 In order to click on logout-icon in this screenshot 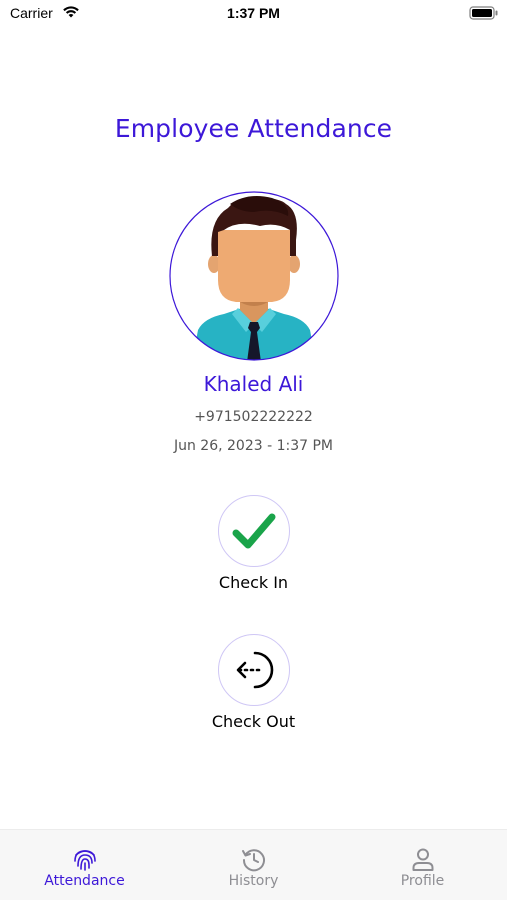, I will do `click(255, 670)`.